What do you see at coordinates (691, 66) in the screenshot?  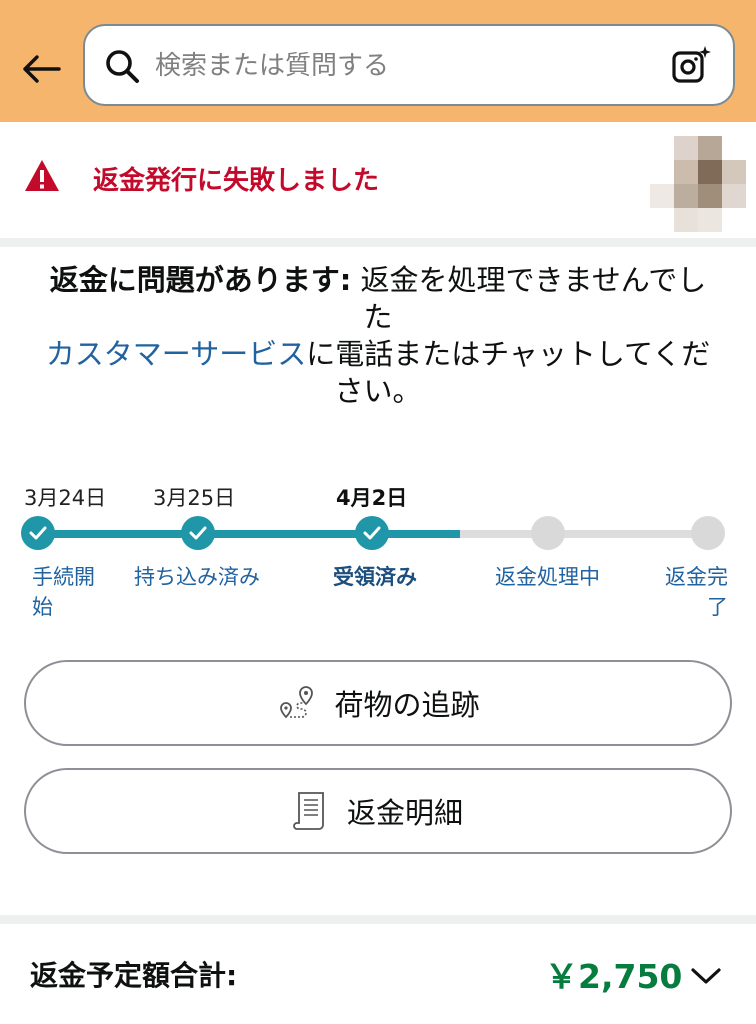 I see `camera-icon` at bounding box center [691, 66].